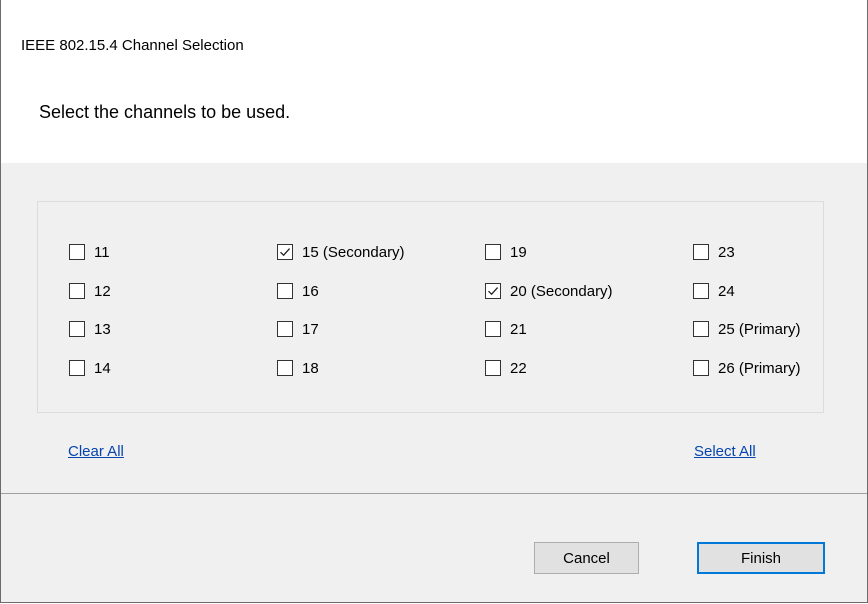 The image size is (868, 604). Describe the element at coordinates (506, 252) in the screenshot. I see `channel-checkbox: 19` at that location.